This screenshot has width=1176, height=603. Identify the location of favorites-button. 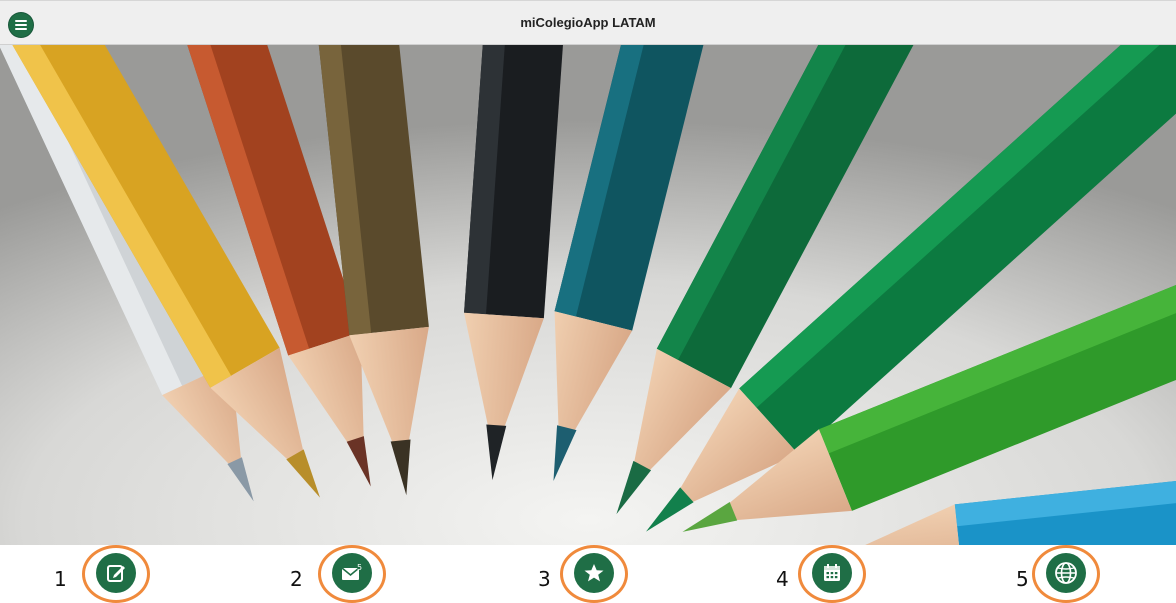
(594, 573).